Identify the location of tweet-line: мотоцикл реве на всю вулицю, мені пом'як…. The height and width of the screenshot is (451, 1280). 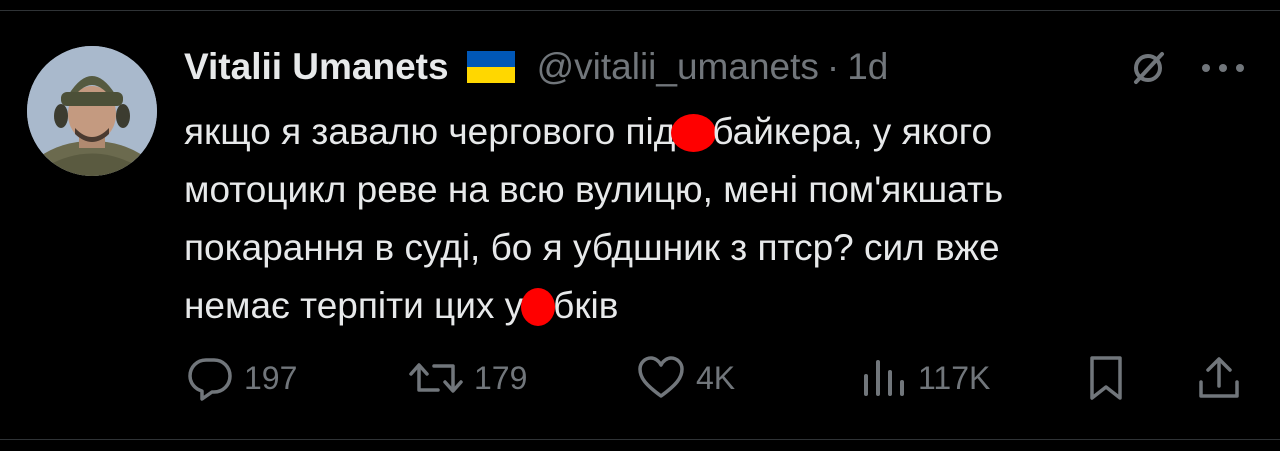
(714, 190).